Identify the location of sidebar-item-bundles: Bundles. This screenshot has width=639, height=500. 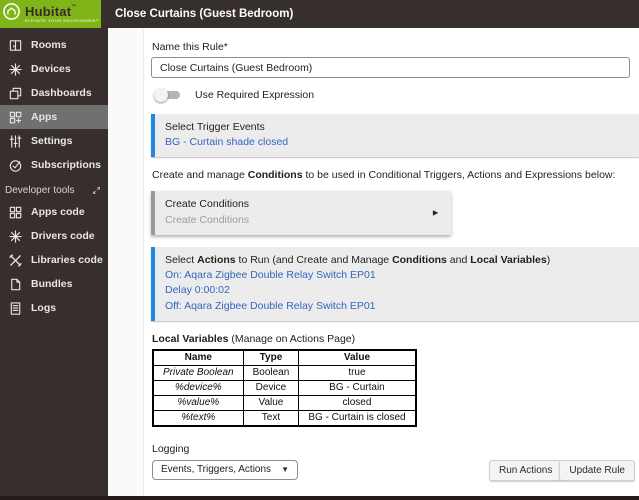
(54, 284).